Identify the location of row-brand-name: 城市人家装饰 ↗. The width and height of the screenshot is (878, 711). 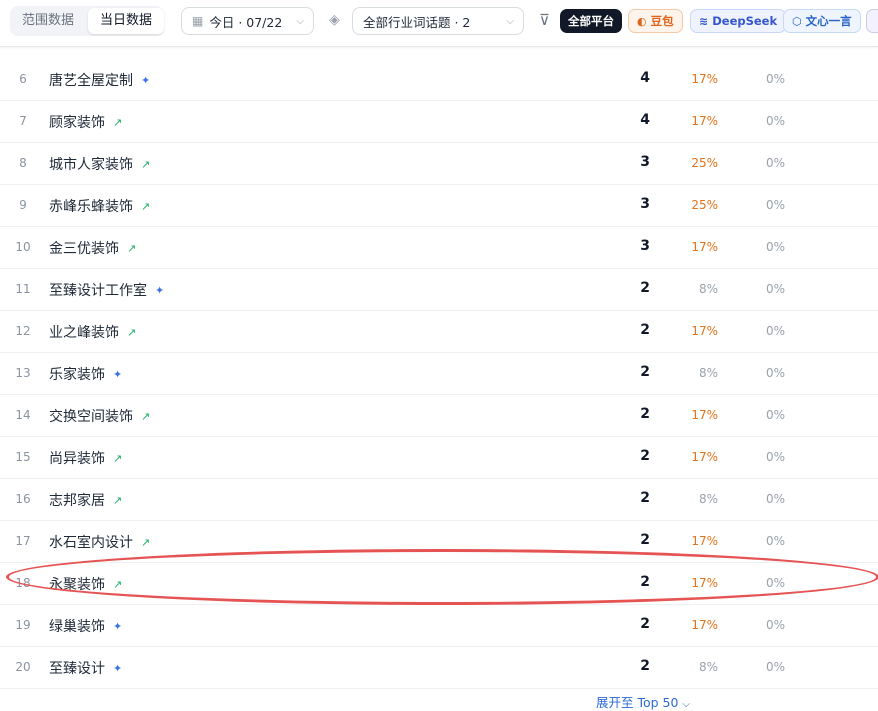
(99, 164).